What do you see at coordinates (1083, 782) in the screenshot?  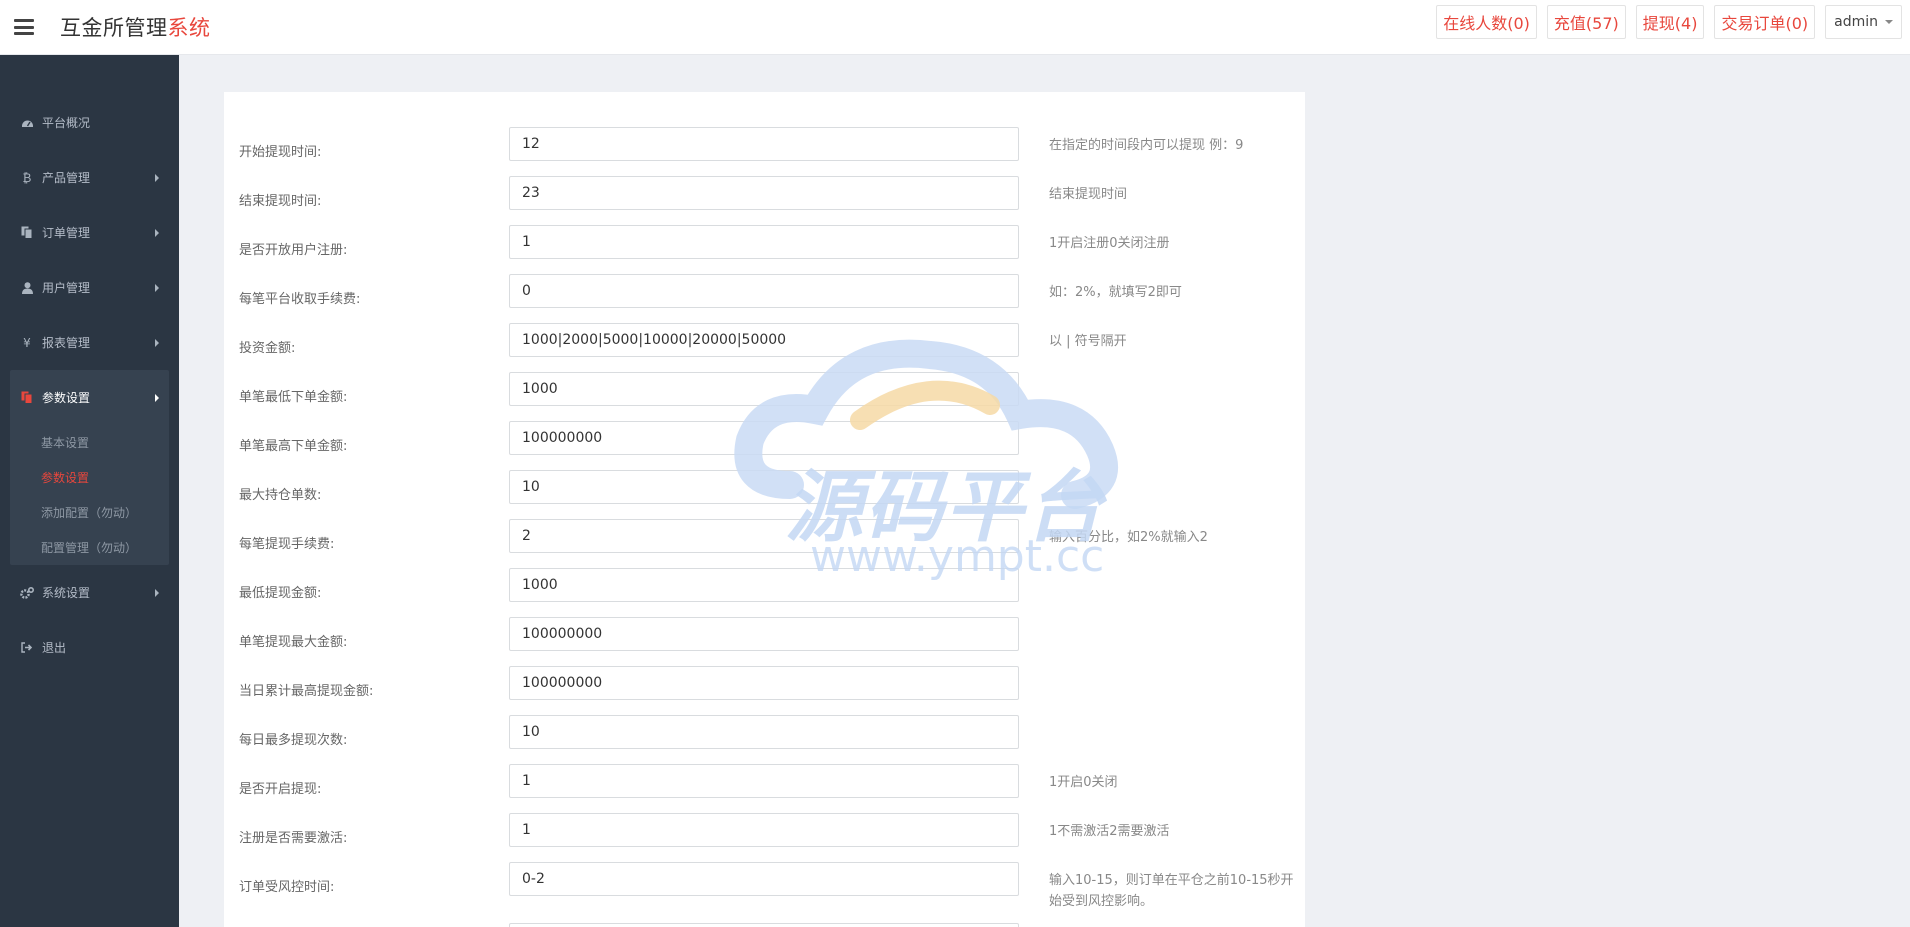 I see `field-help: 1开启0关闭` at bounding box center [1083, 782].